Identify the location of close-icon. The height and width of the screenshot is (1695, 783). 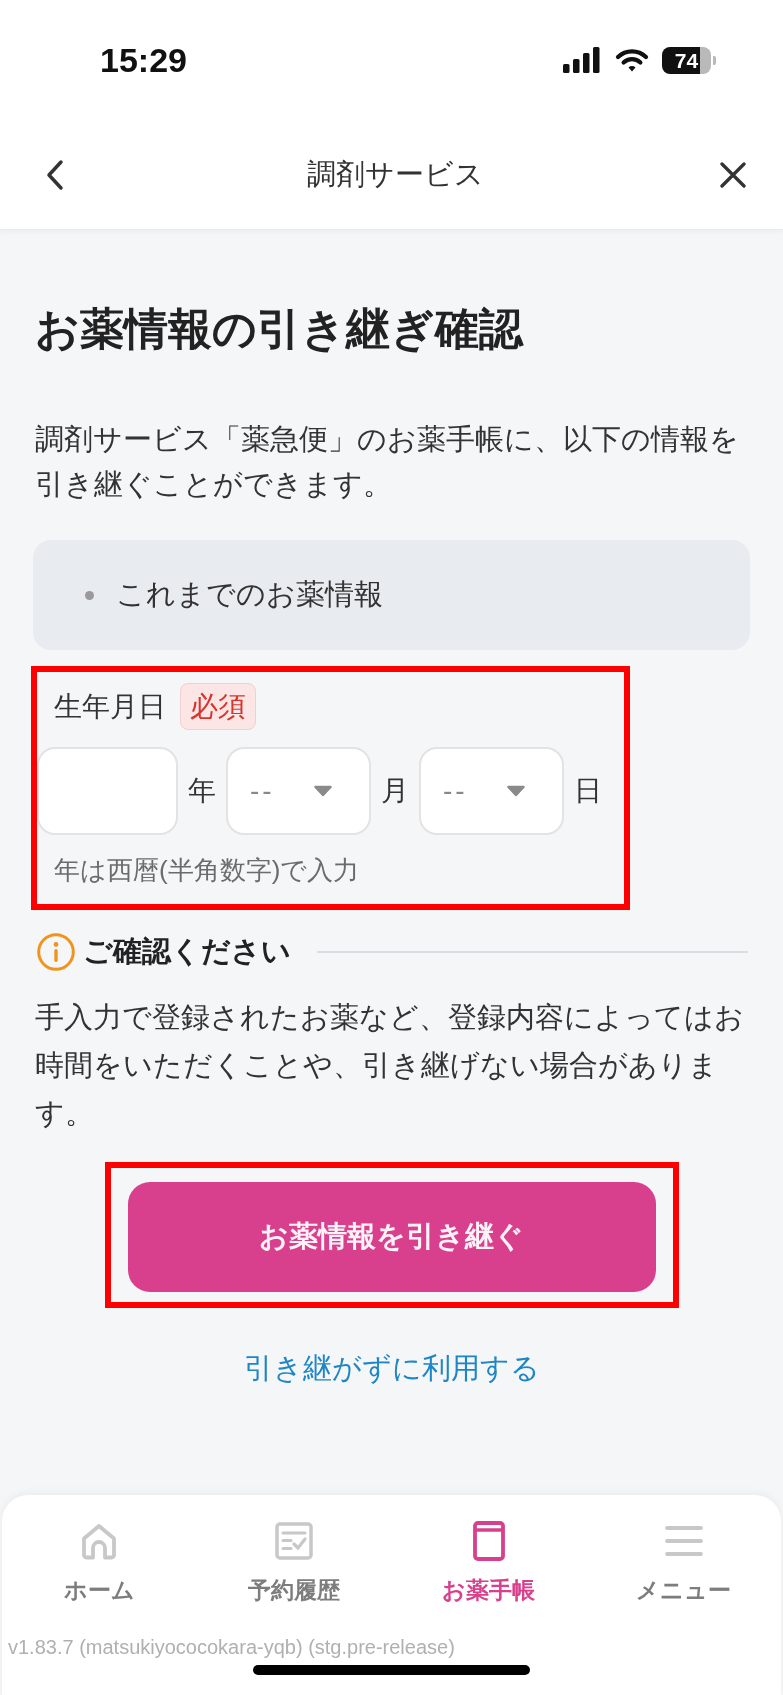
(733, 174).